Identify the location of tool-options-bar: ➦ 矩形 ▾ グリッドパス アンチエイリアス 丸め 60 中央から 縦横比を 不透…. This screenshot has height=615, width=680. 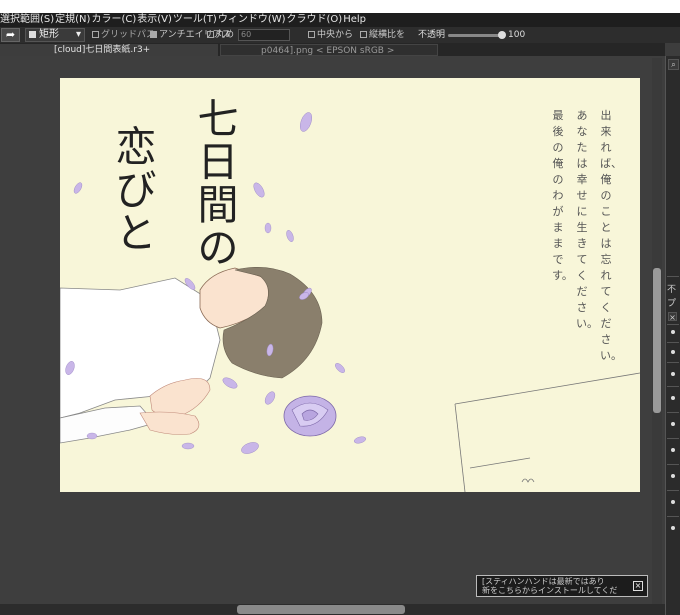
(340, 35).